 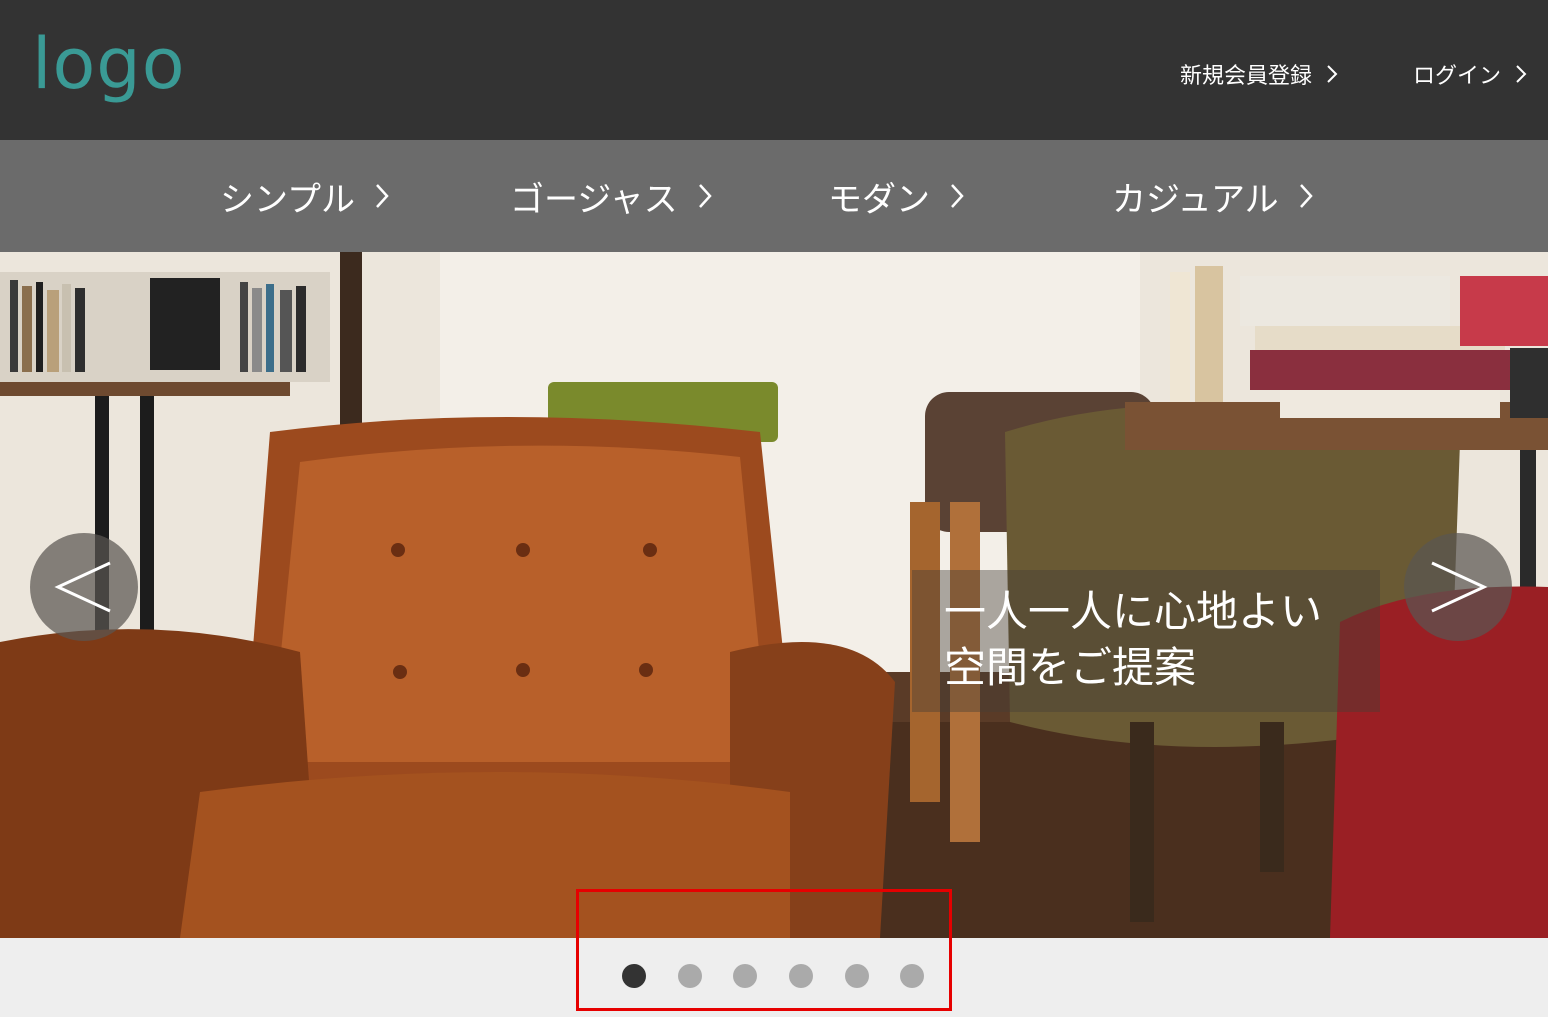 I want to click on nav-item-casual: カジュアル, so click(x=1212, y=196).